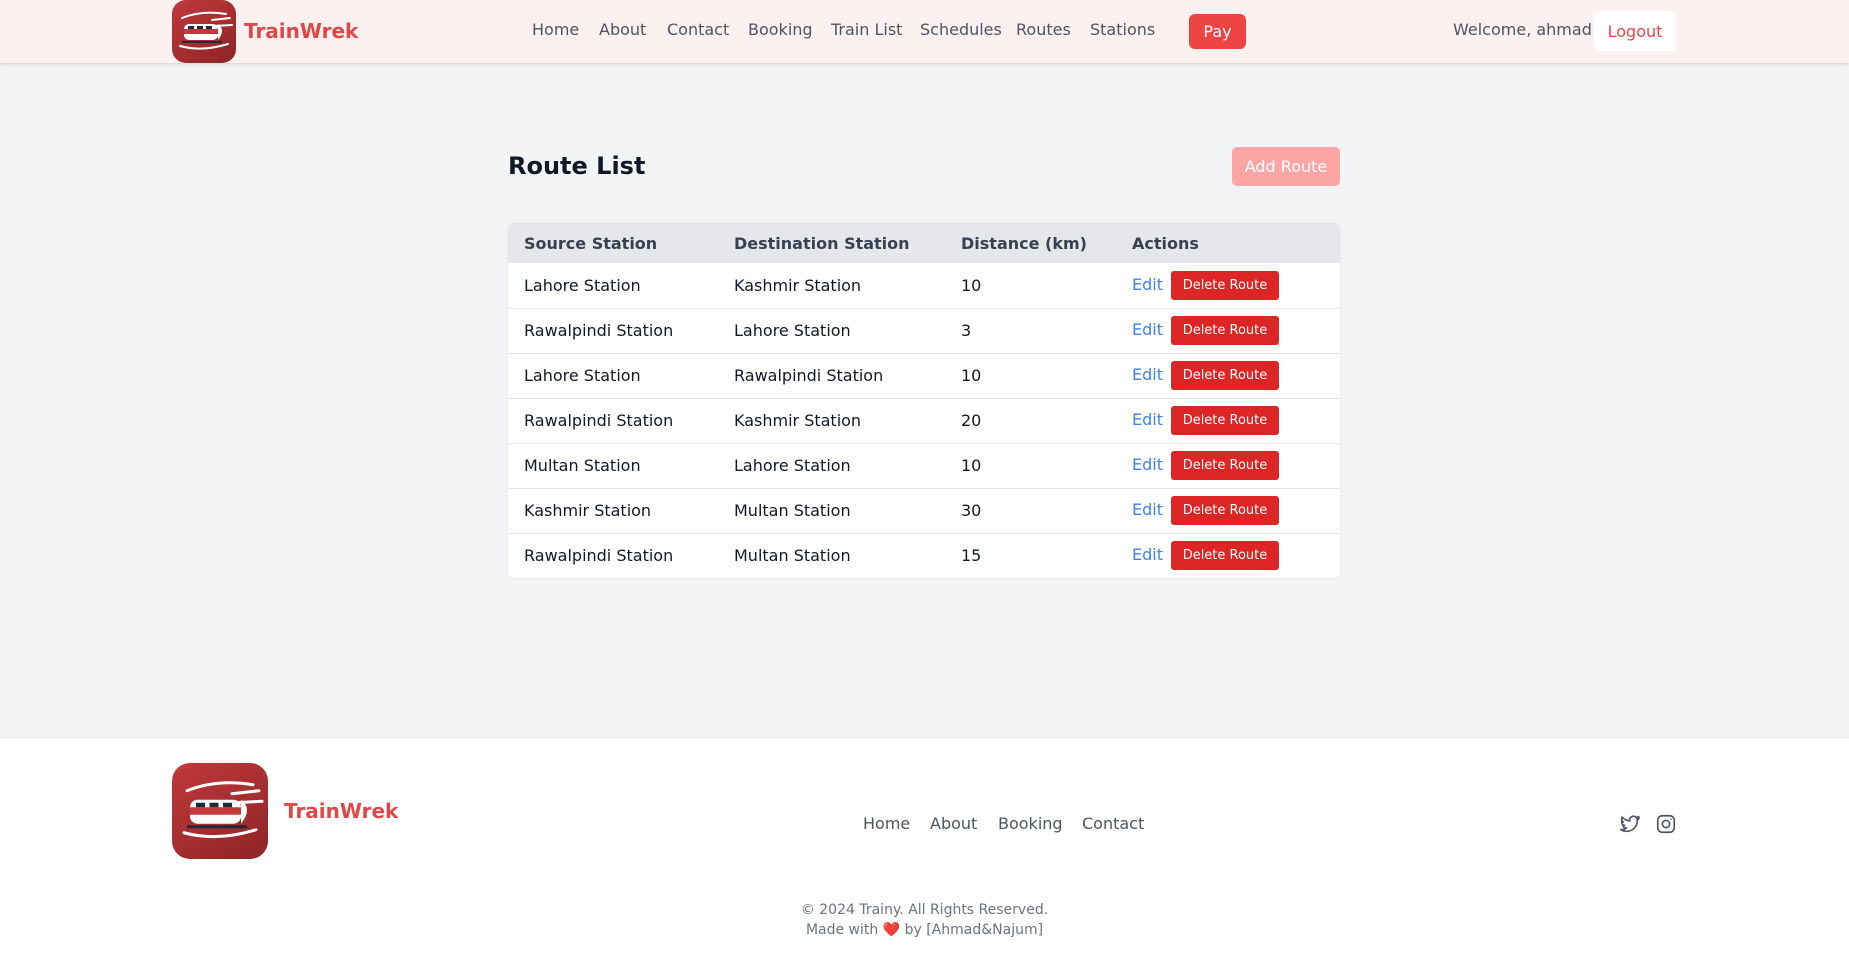 This screenshot has height=956, width=1849. Describe the element at coordinates (1666, 824) in the screenshot. I see `instagram-icon` at that location.